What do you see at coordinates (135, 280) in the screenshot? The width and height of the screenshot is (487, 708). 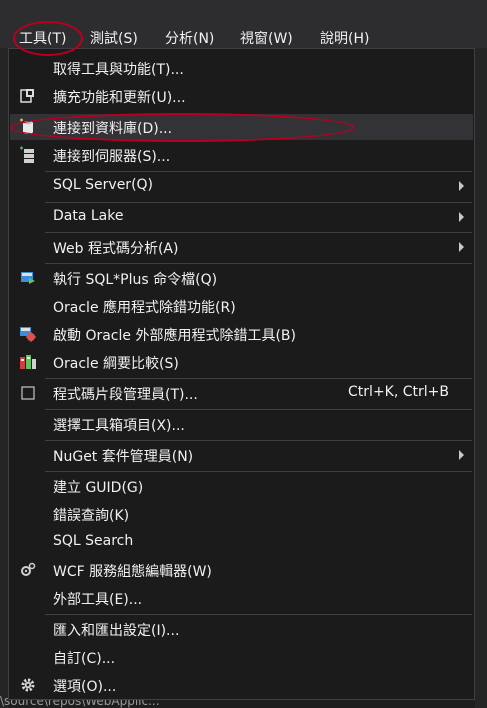 I see `menu-item-label: 執行 SQL*Plus 命令檔(Q)` at bounding box center [135, 280].